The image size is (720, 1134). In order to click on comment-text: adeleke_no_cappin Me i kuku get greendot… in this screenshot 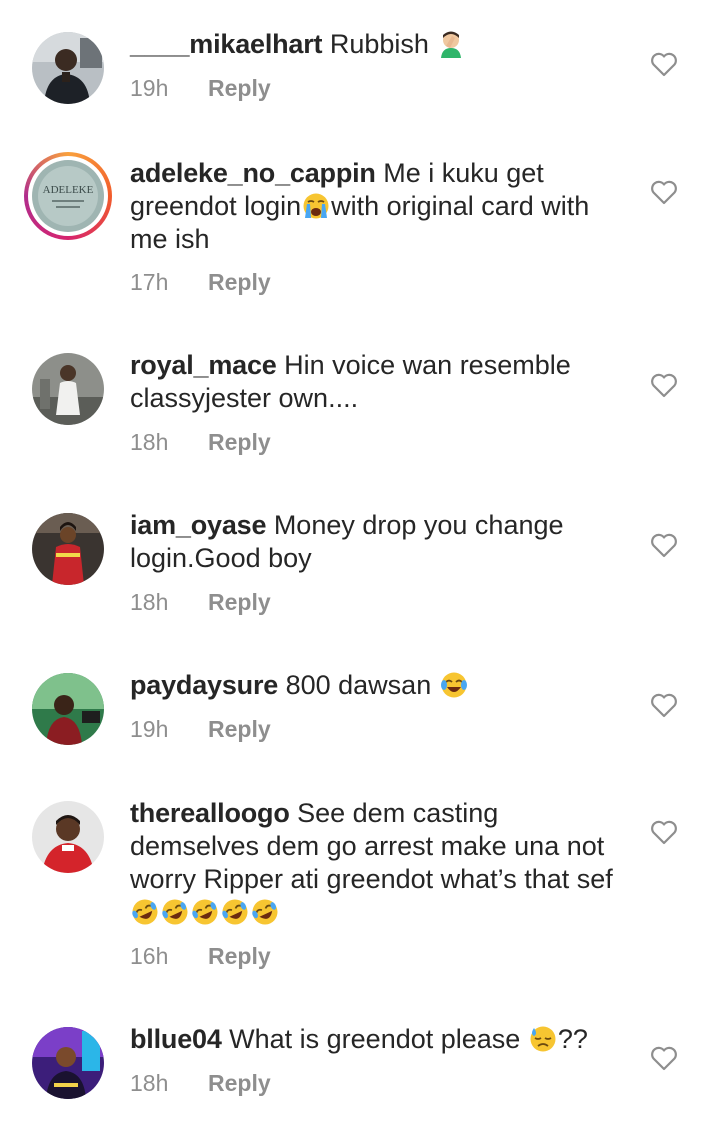, I will do `click(380, 206)`.